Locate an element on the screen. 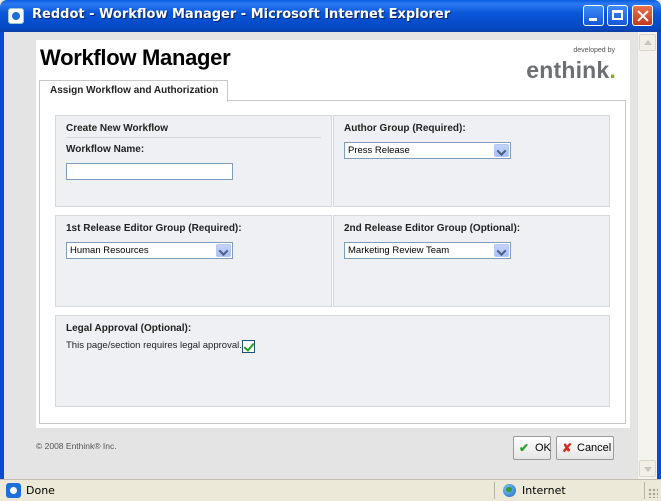 Image resolution: width=661 pixels, height=501 pixels. close-button is located at coordinates (642, 15).